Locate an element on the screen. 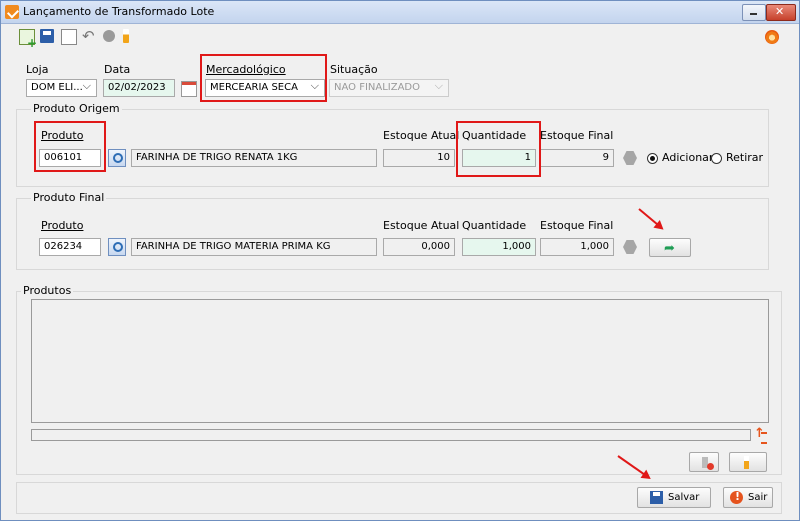 Image resolution: width=800 pixels, height=521 pixels. produto-origem-title: Produto Origem is located at coordinates (76, 108).